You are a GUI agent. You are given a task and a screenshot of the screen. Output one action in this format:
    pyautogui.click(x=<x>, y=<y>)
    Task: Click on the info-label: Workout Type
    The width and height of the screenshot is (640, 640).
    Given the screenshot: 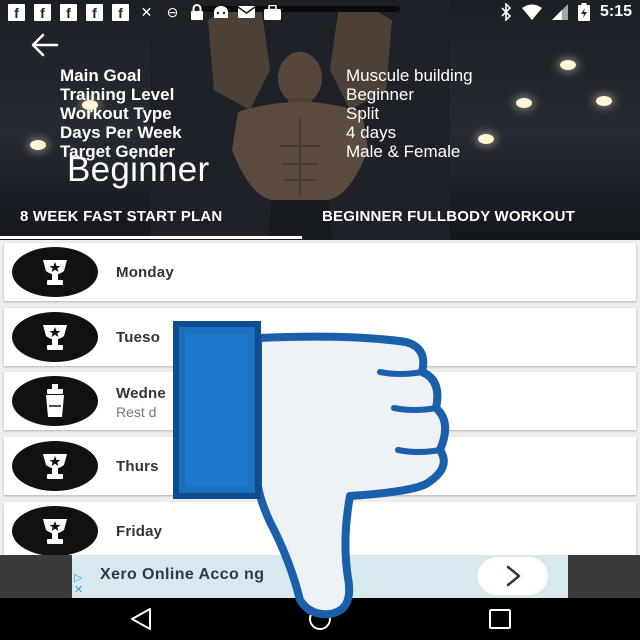 What is the action you would take?
    pyautogui.click(x=116, y=113)
    